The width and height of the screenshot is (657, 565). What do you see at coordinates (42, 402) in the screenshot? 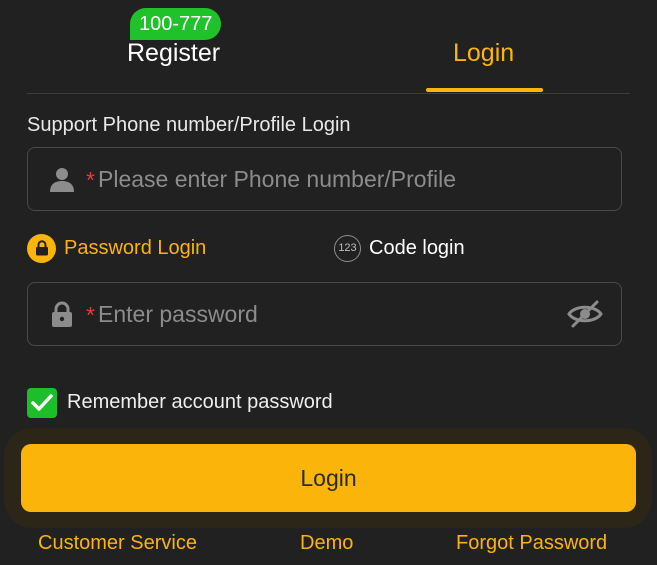
I see `check-icon` at bounding box center [42, 402].